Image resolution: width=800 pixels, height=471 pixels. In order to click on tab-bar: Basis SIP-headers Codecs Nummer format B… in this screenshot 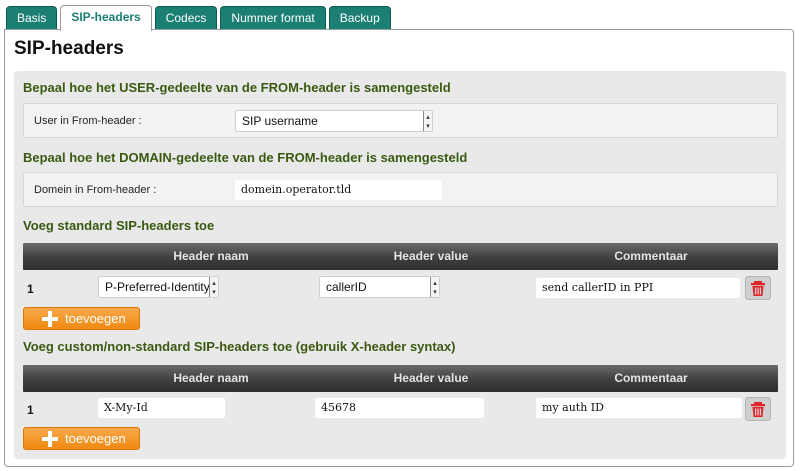, I will do `click(198, 18)`.